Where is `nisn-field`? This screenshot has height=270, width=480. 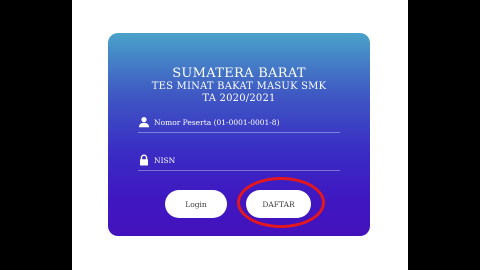
nisn-field is located at coordinates (239, 161).